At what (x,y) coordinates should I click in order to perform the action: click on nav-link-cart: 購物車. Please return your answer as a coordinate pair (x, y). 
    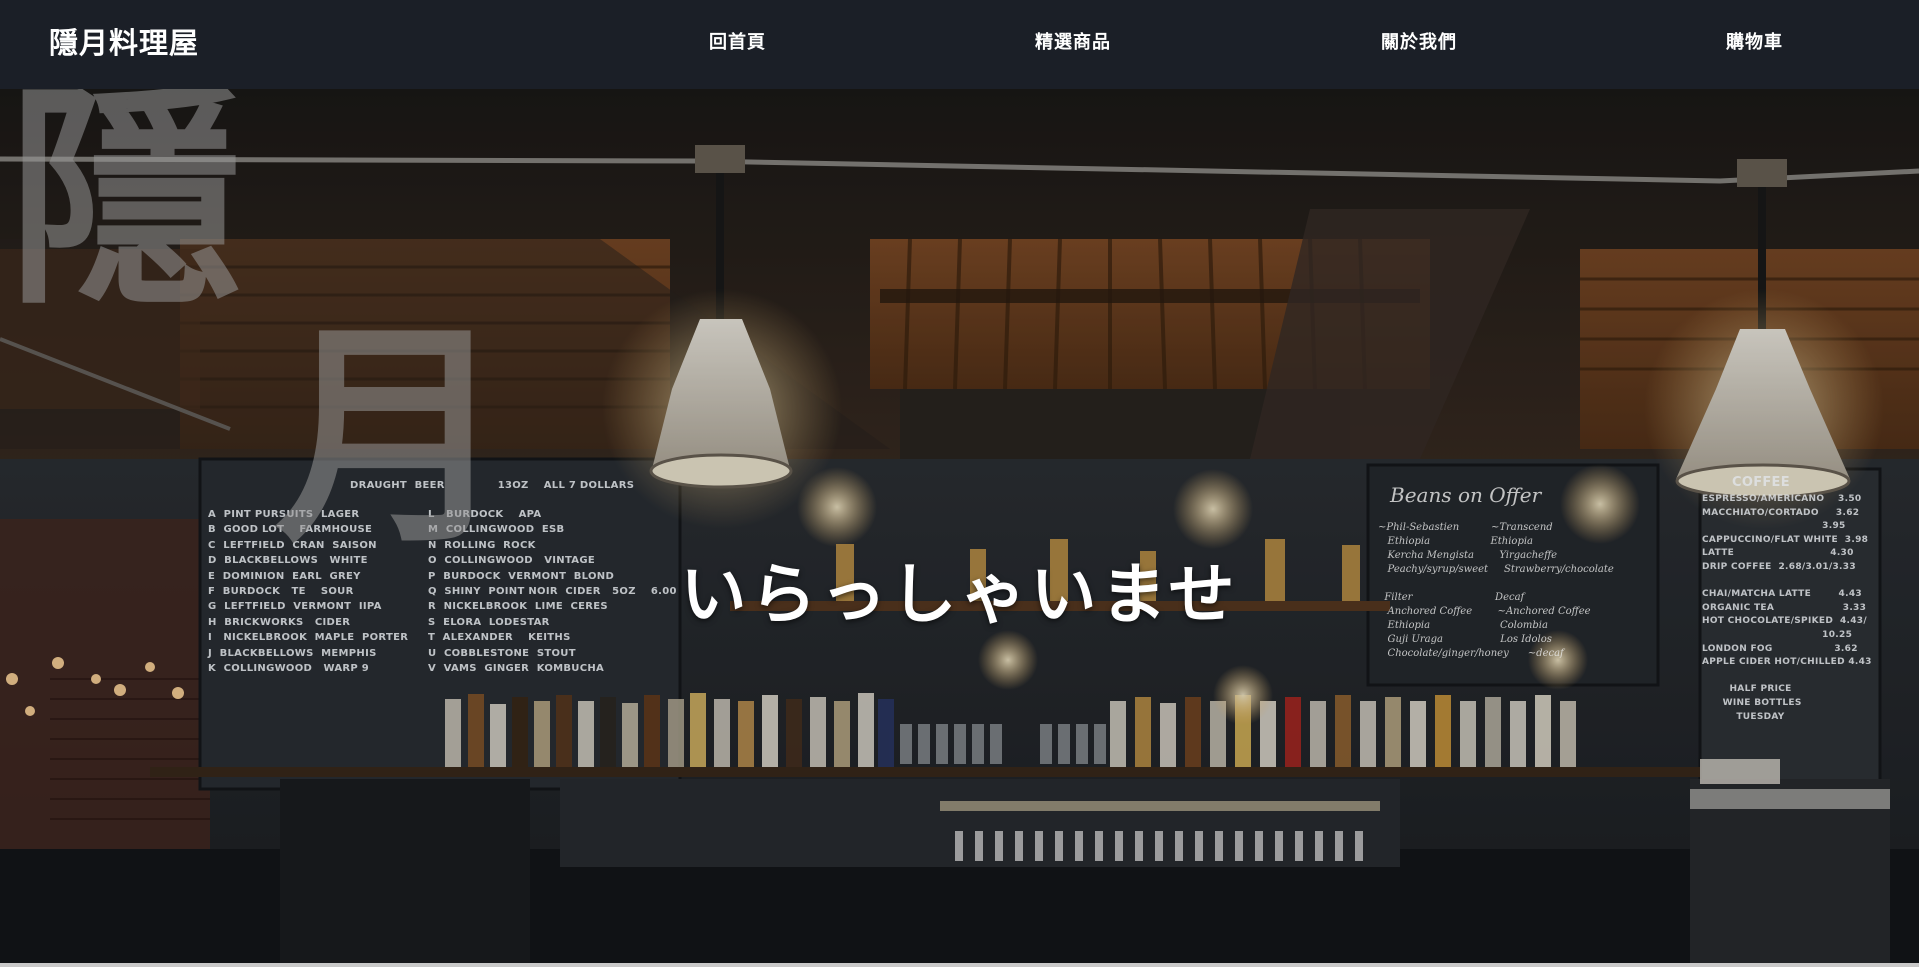
    Looking at the image, I should click on (1754, 41).